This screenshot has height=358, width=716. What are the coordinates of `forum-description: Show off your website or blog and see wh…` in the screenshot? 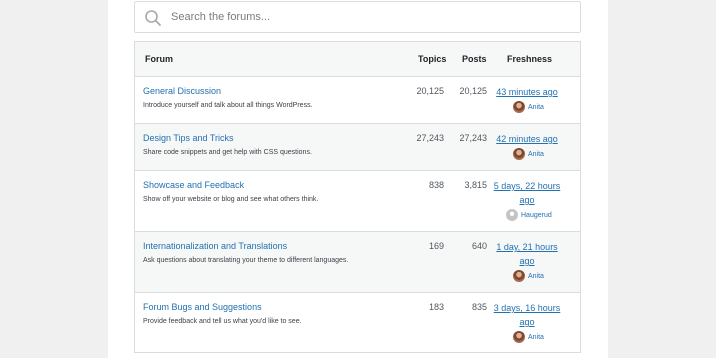 It's located at (231, 199).